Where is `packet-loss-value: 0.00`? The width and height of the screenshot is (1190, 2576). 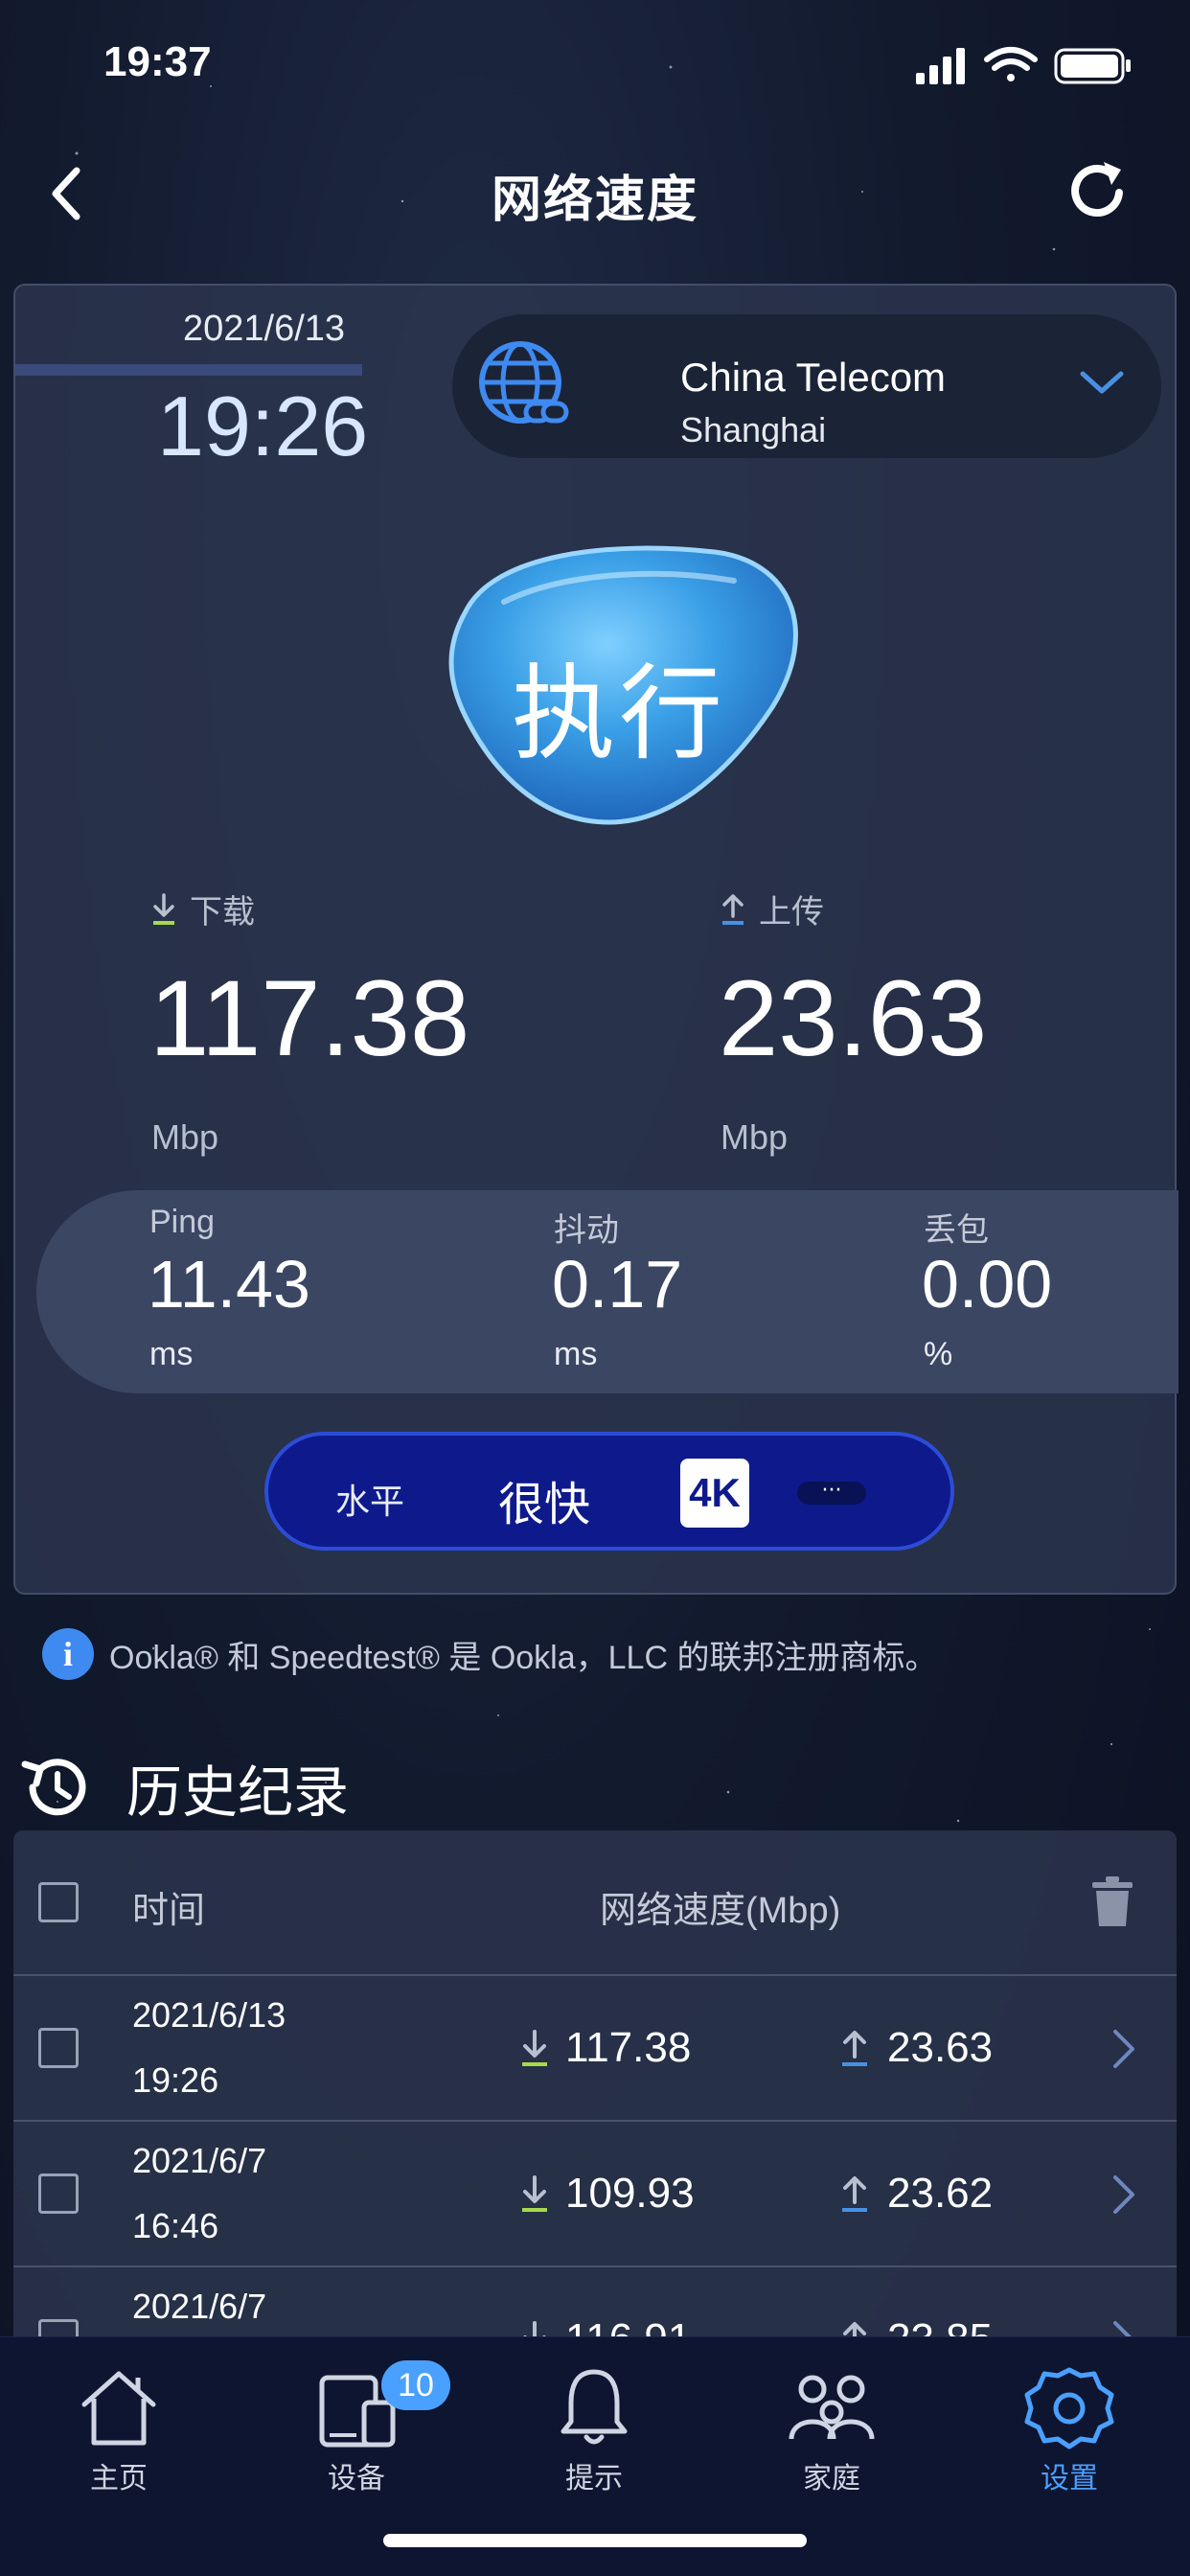
packet-loss-value: 0.00 is located at coordinates (987, 1284).